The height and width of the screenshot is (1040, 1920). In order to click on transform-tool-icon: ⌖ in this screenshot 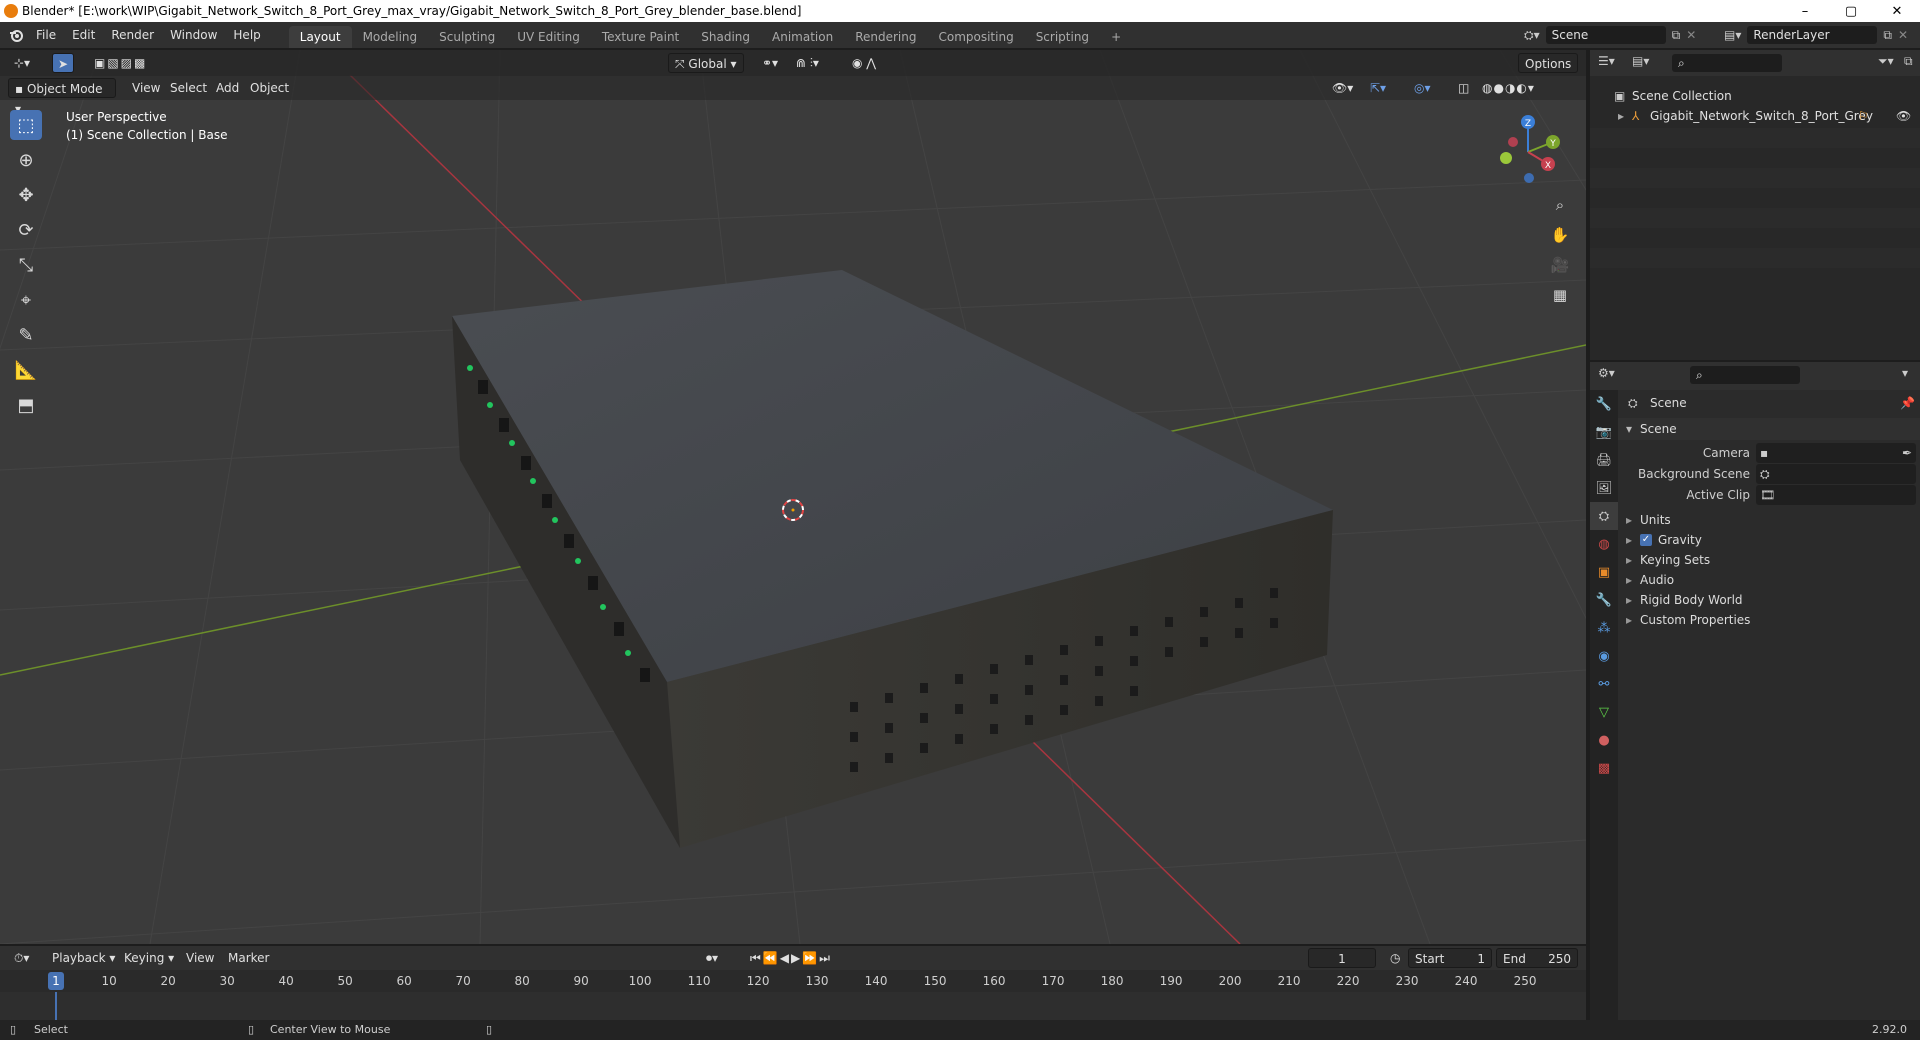, I will do `click(26, 300)`.